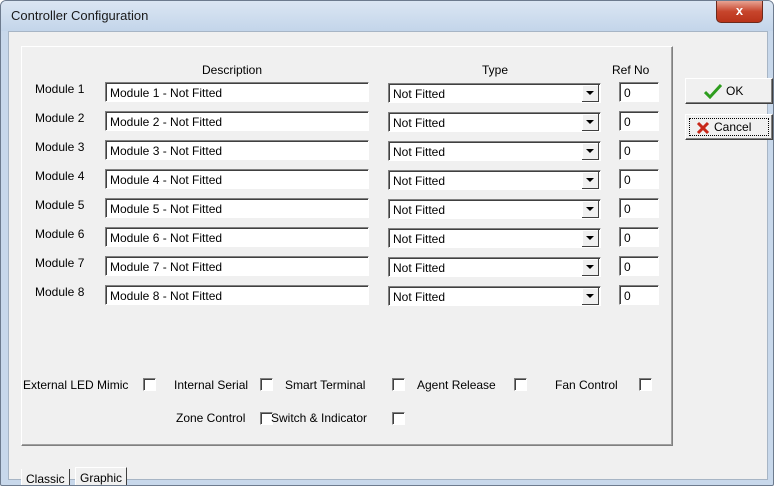  I want to click on module-description-input: Module 6 - Not Fitted, so click(237, 237).